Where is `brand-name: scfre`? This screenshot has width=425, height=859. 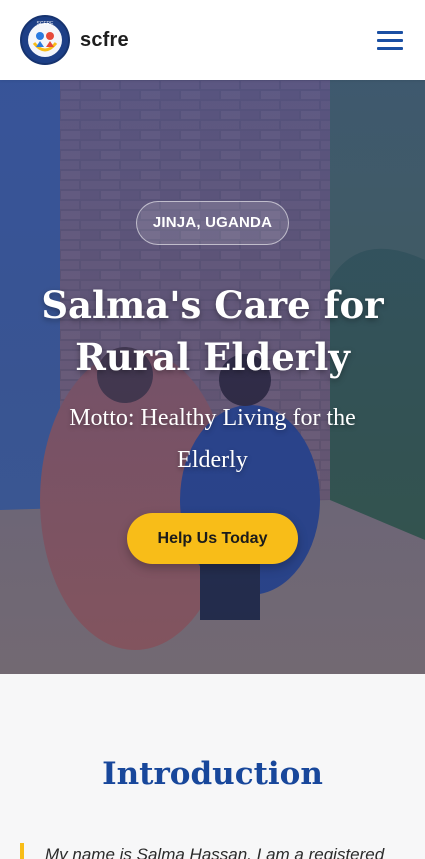
brand-name: scfre is located at coordinates (104, 40).